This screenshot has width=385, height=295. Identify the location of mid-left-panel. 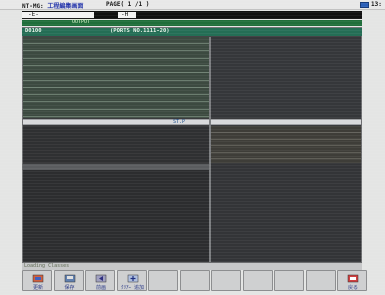
(116, 144).